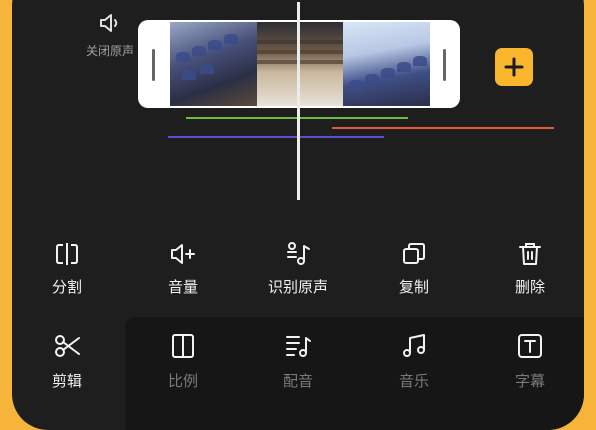  What do you see at coordinates (183, 254) in the screenshot?
I see `volume-plus-icon` at bounding box center [183, 254].